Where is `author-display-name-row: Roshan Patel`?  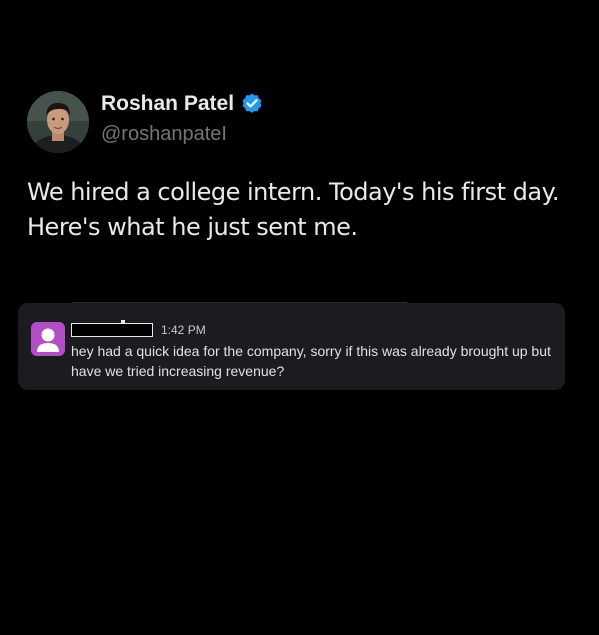 author-display-name-row: Roshan Patel is located at coordinates (182, 104).